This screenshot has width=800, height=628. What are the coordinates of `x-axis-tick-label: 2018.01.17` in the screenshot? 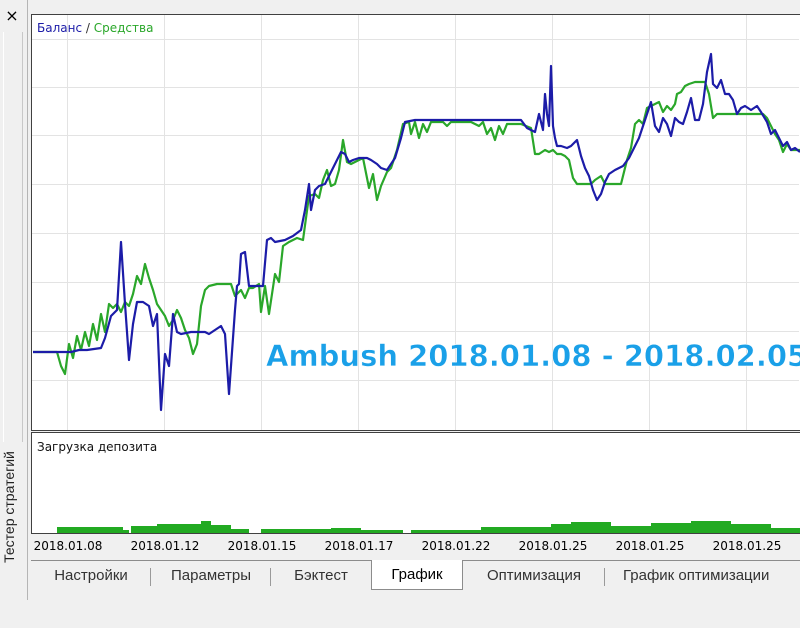 It's located at (359, 546).